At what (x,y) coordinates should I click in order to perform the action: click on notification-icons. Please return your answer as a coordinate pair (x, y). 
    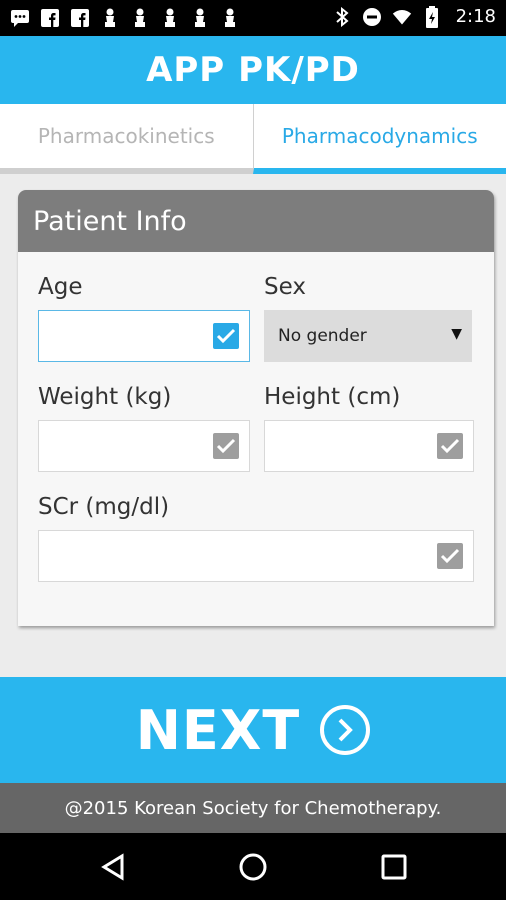
    Looking at the image, I should click on (125, 18).